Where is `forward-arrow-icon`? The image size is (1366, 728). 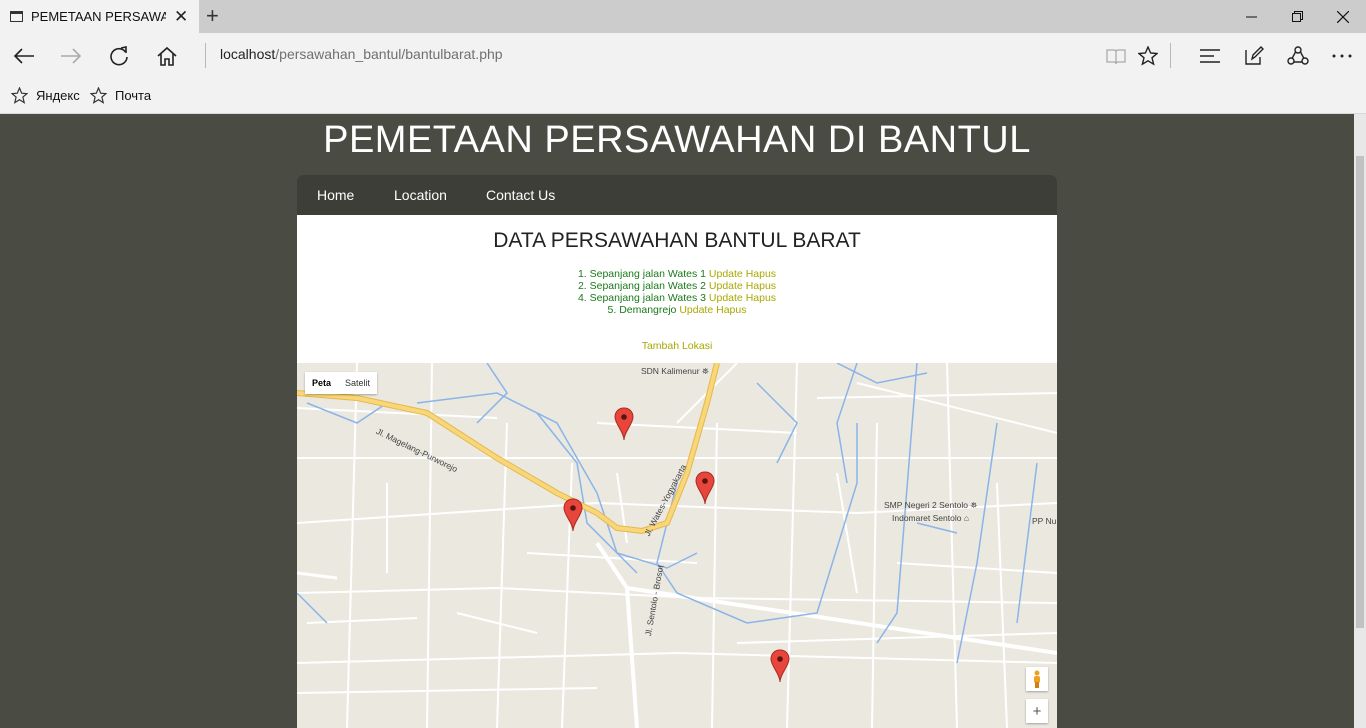 forward-arrow-icon is located at coordinates (71, 55).